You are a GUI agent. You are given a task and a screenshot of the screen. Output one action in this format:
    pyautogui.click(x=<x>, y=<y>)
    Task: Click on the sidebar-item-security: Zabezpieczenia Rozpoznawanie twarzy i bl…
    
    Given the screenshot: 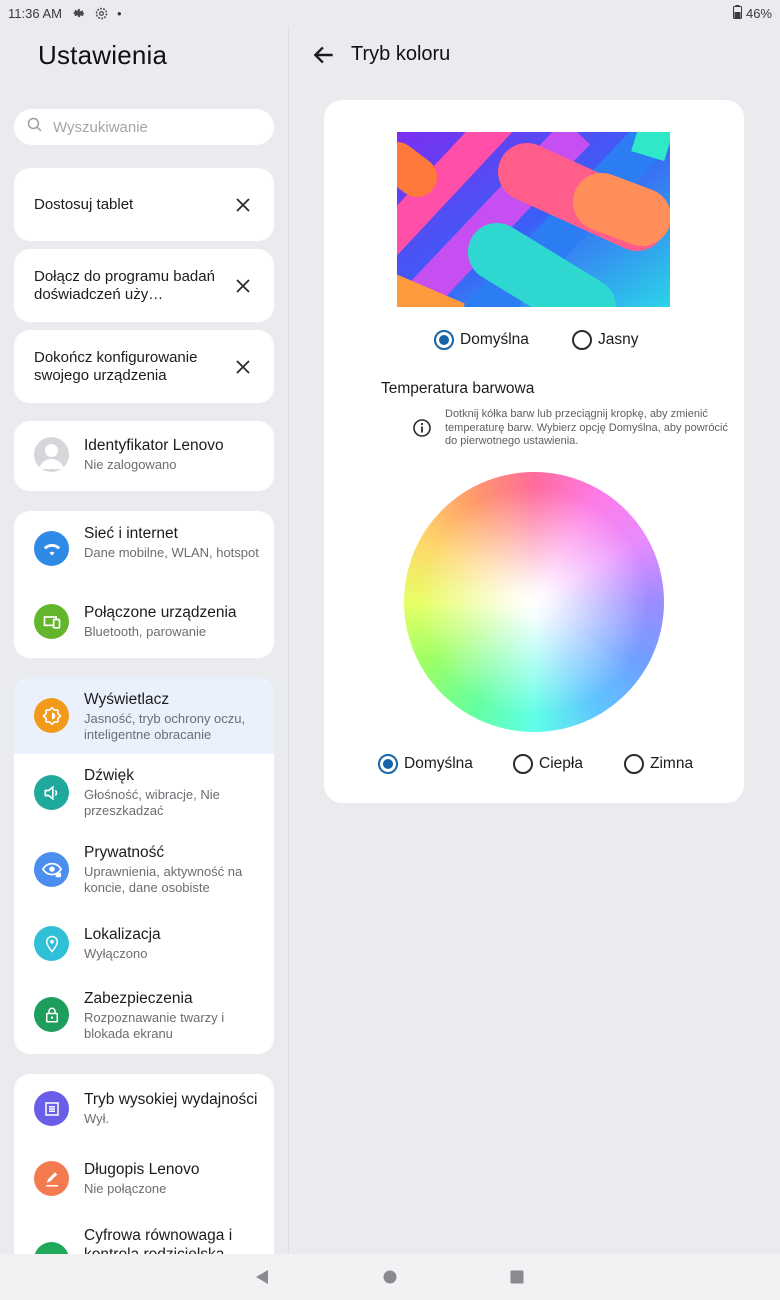 What is the action you would take?
    pyautogui.click(x=144, y=1015)
    